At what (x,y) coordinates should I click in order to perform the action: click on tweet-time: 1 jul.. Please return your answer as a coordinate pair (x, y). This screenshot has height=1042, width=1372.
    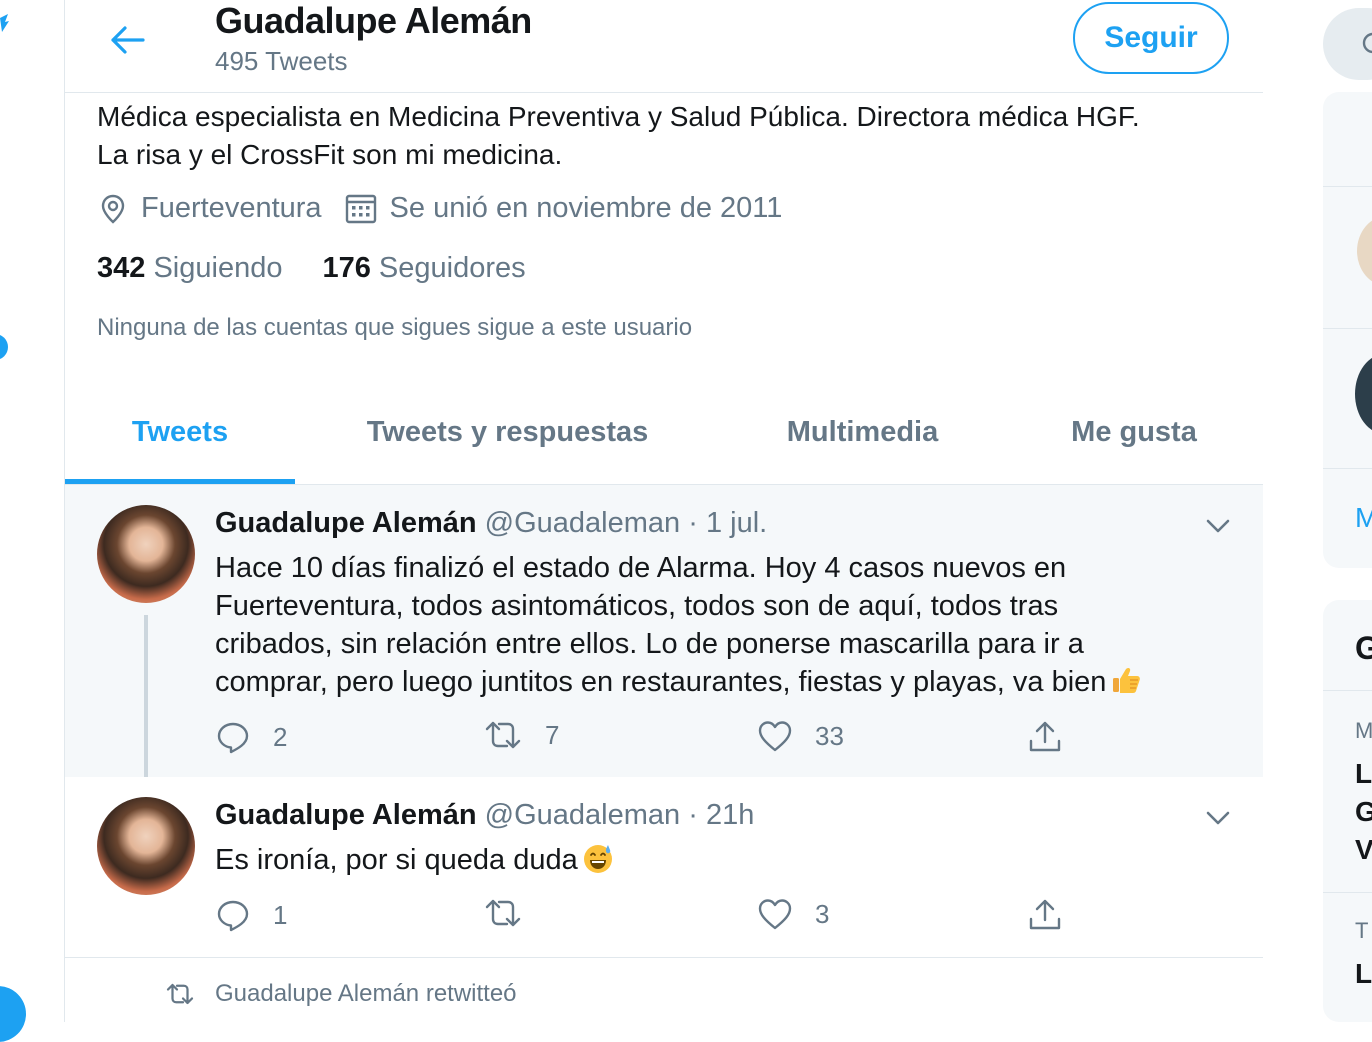
    Looking at the image, I should click on (736, 523).